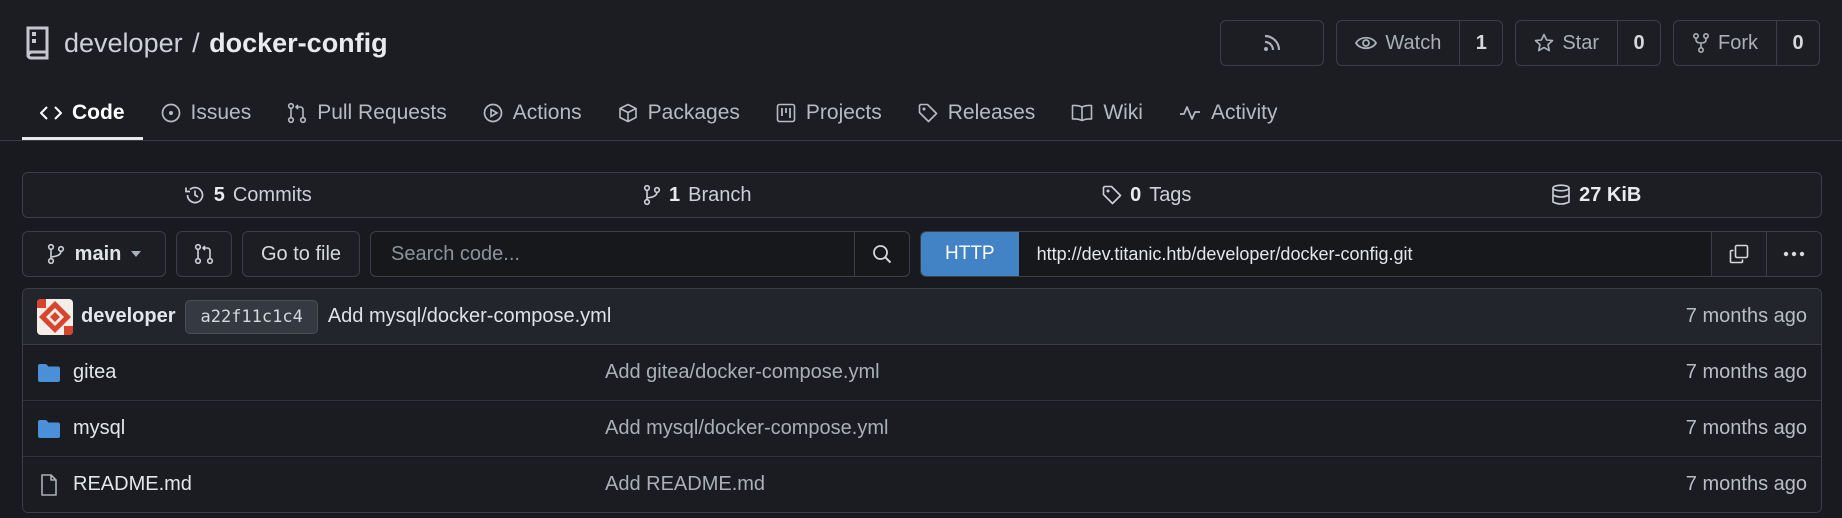 The image size is (1842, 518). Describe the element at coordinates (1145, 372) in the screenshot. I see `file-commit-message-link: Add gitea/docker-compose.yml` at that location.